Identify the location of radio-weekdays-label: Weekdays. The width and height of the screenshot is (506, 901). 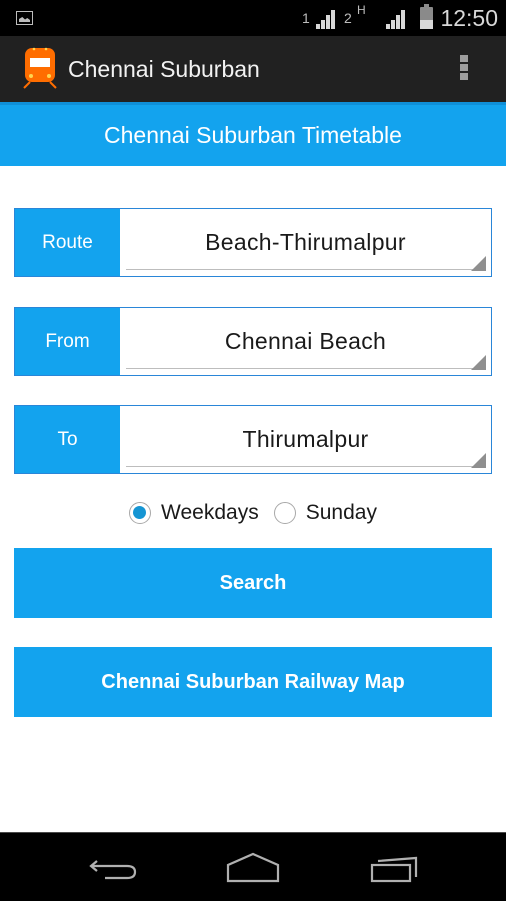
(210, 512).